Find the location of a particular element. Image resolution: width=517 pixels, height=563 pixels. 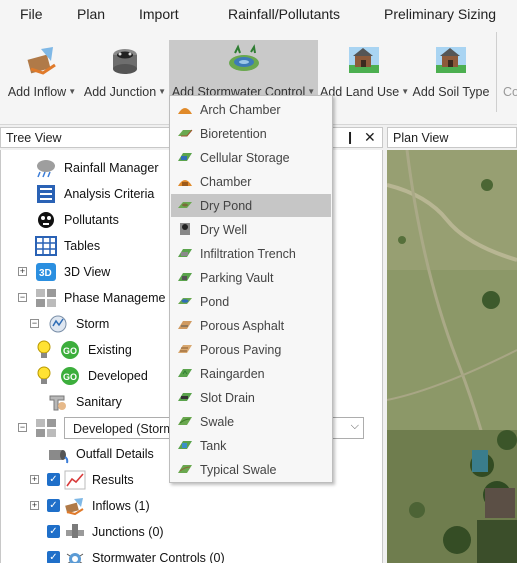

menu-file: File is located at coordinates (31, 14).